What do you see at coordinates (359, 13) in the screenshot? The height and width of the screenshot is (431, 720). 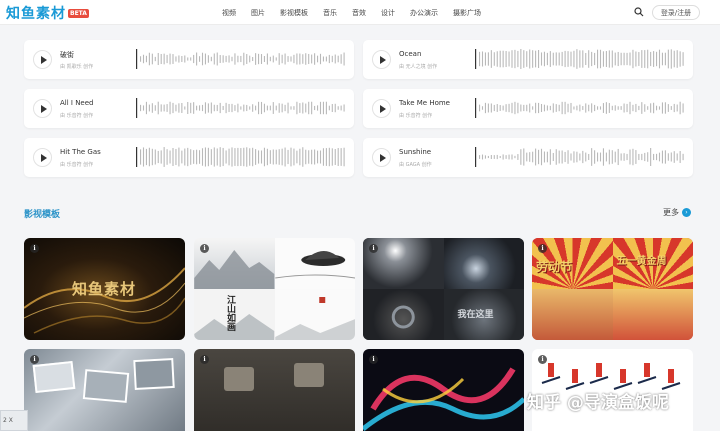 I see `nav-item-sound-effect: 音效` at bounding box center [359, 13].